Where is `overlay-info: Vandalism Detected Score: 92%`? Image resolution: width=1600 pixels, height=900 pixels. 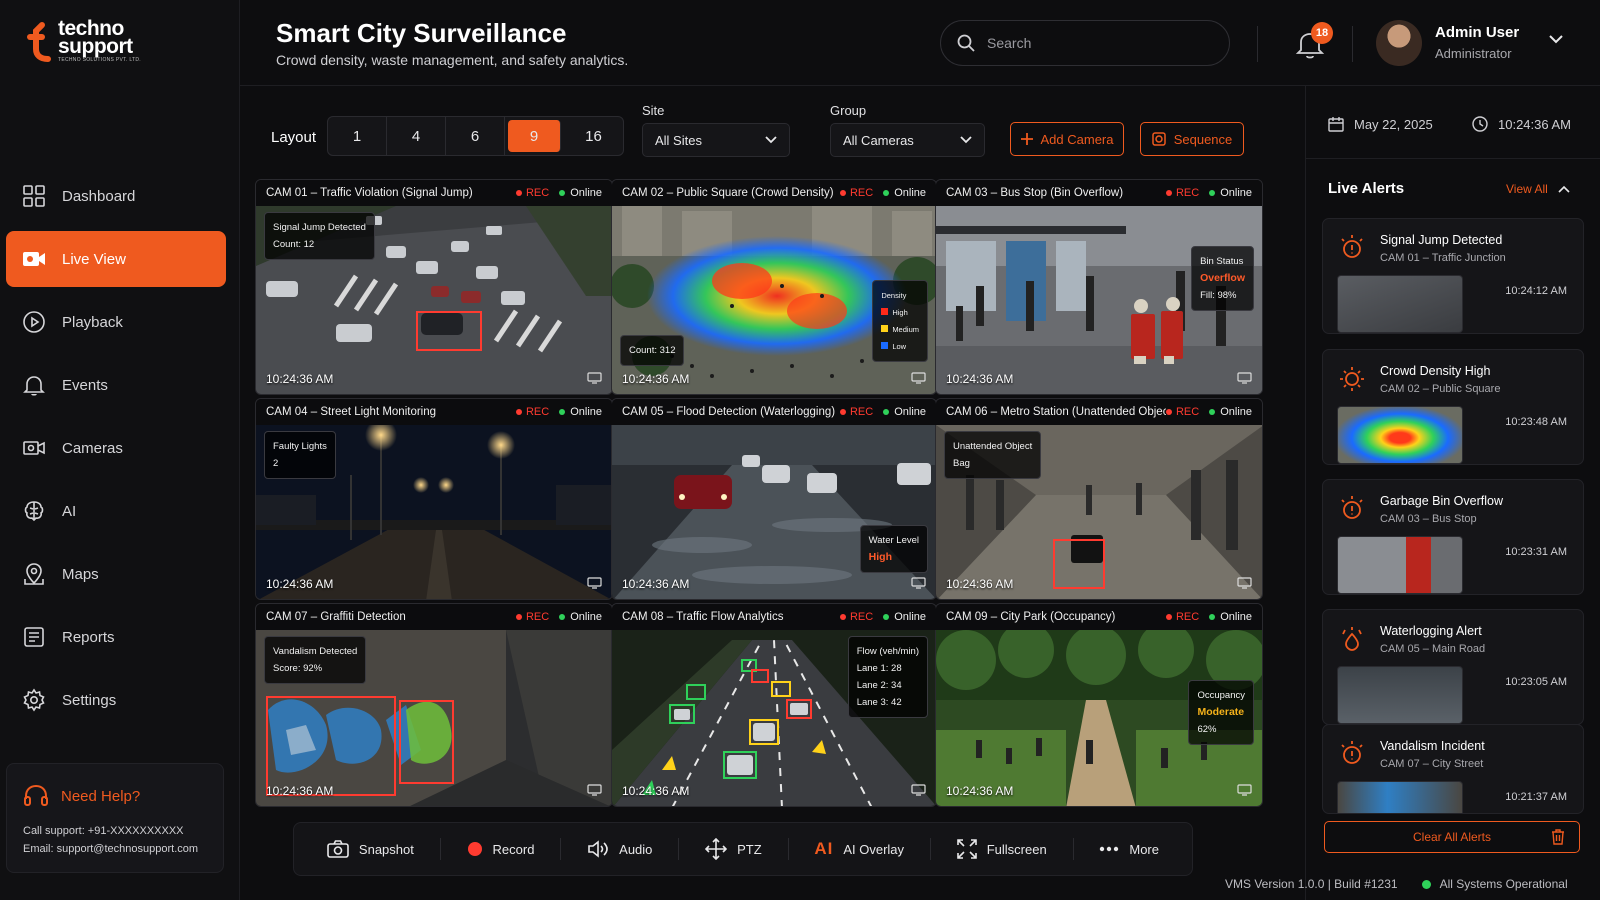
overlay-info: Vandalism Detected Score: 92% is located at coordinates (315, 660).